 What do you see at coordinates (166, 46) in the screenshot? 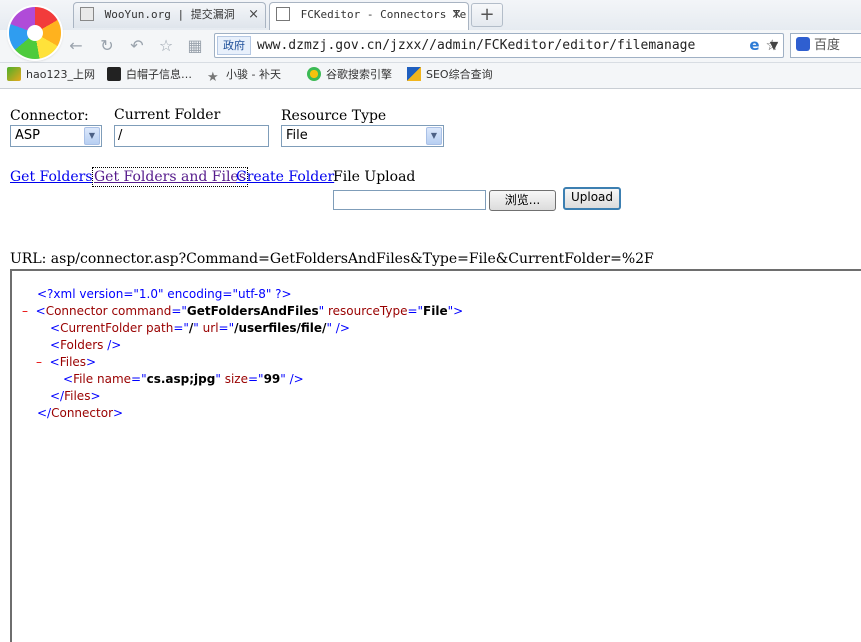
I see `favorite-star-icon: ☆` at bounding box center [166, 46].